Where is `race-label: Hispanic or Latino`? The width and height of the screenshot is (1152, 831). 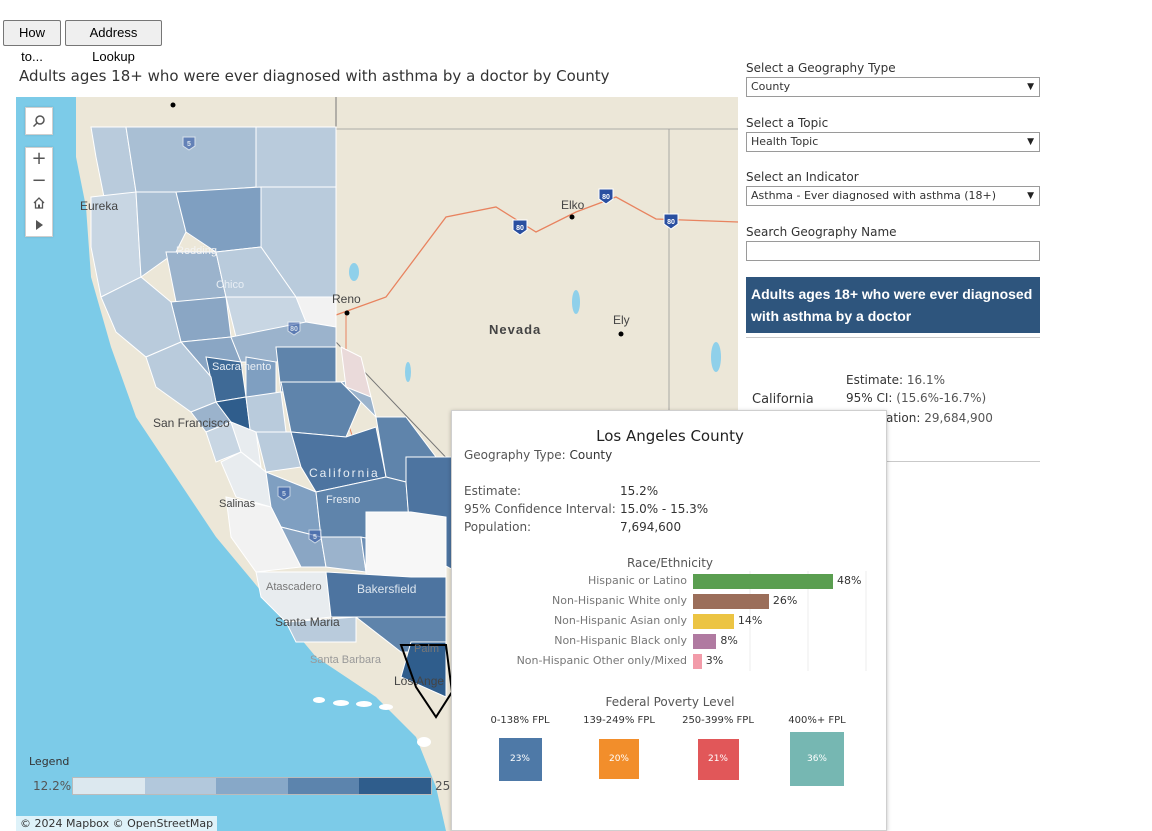
race-label: Hispanic or Latino is located at coordinates (637, 580).